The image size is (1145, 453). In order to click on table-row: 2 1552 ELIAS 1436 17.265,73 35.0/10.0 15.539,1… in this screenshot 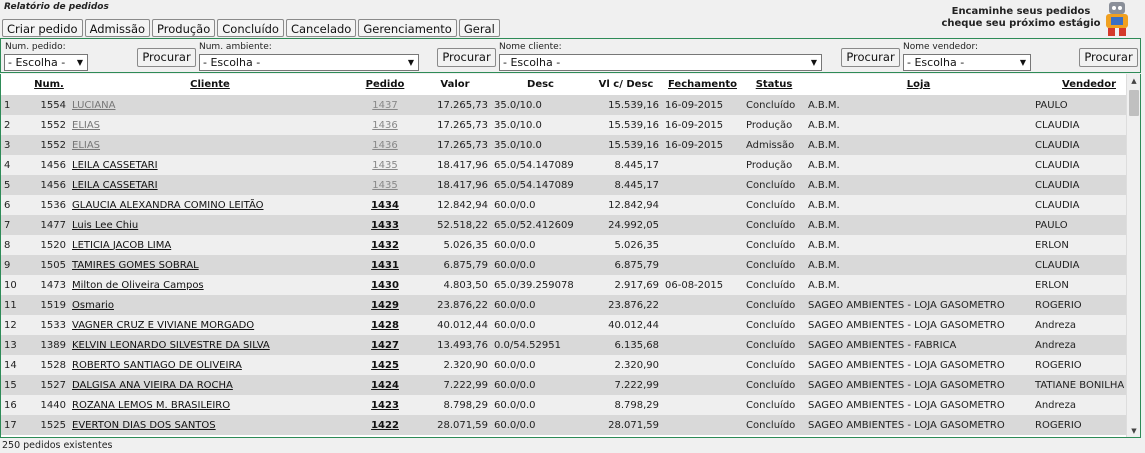, I will do `click(570, 125)`.